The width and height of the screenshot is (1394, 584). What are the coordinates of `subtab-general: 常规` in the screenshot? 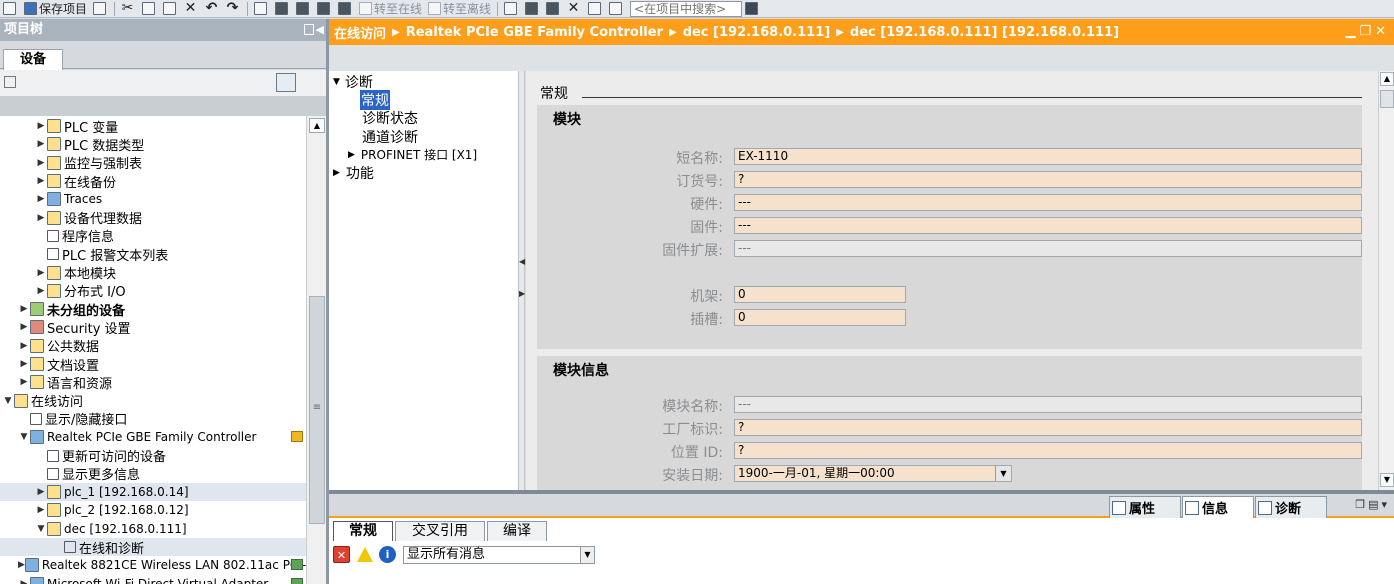 It's located at (363, 531).